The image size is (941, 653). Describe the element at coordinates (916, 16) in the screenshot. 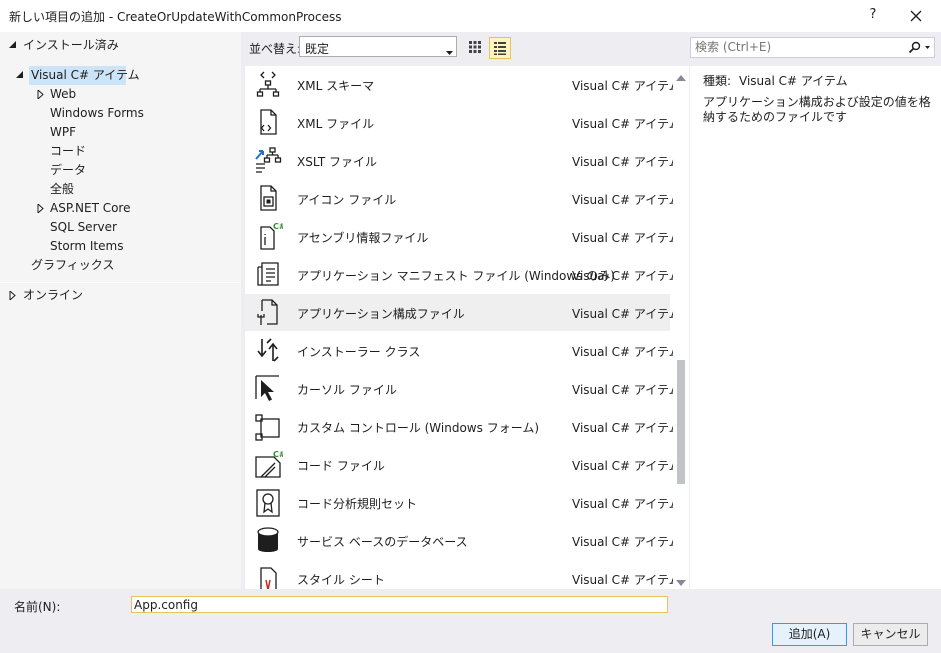

I see `close-icon` at that location.